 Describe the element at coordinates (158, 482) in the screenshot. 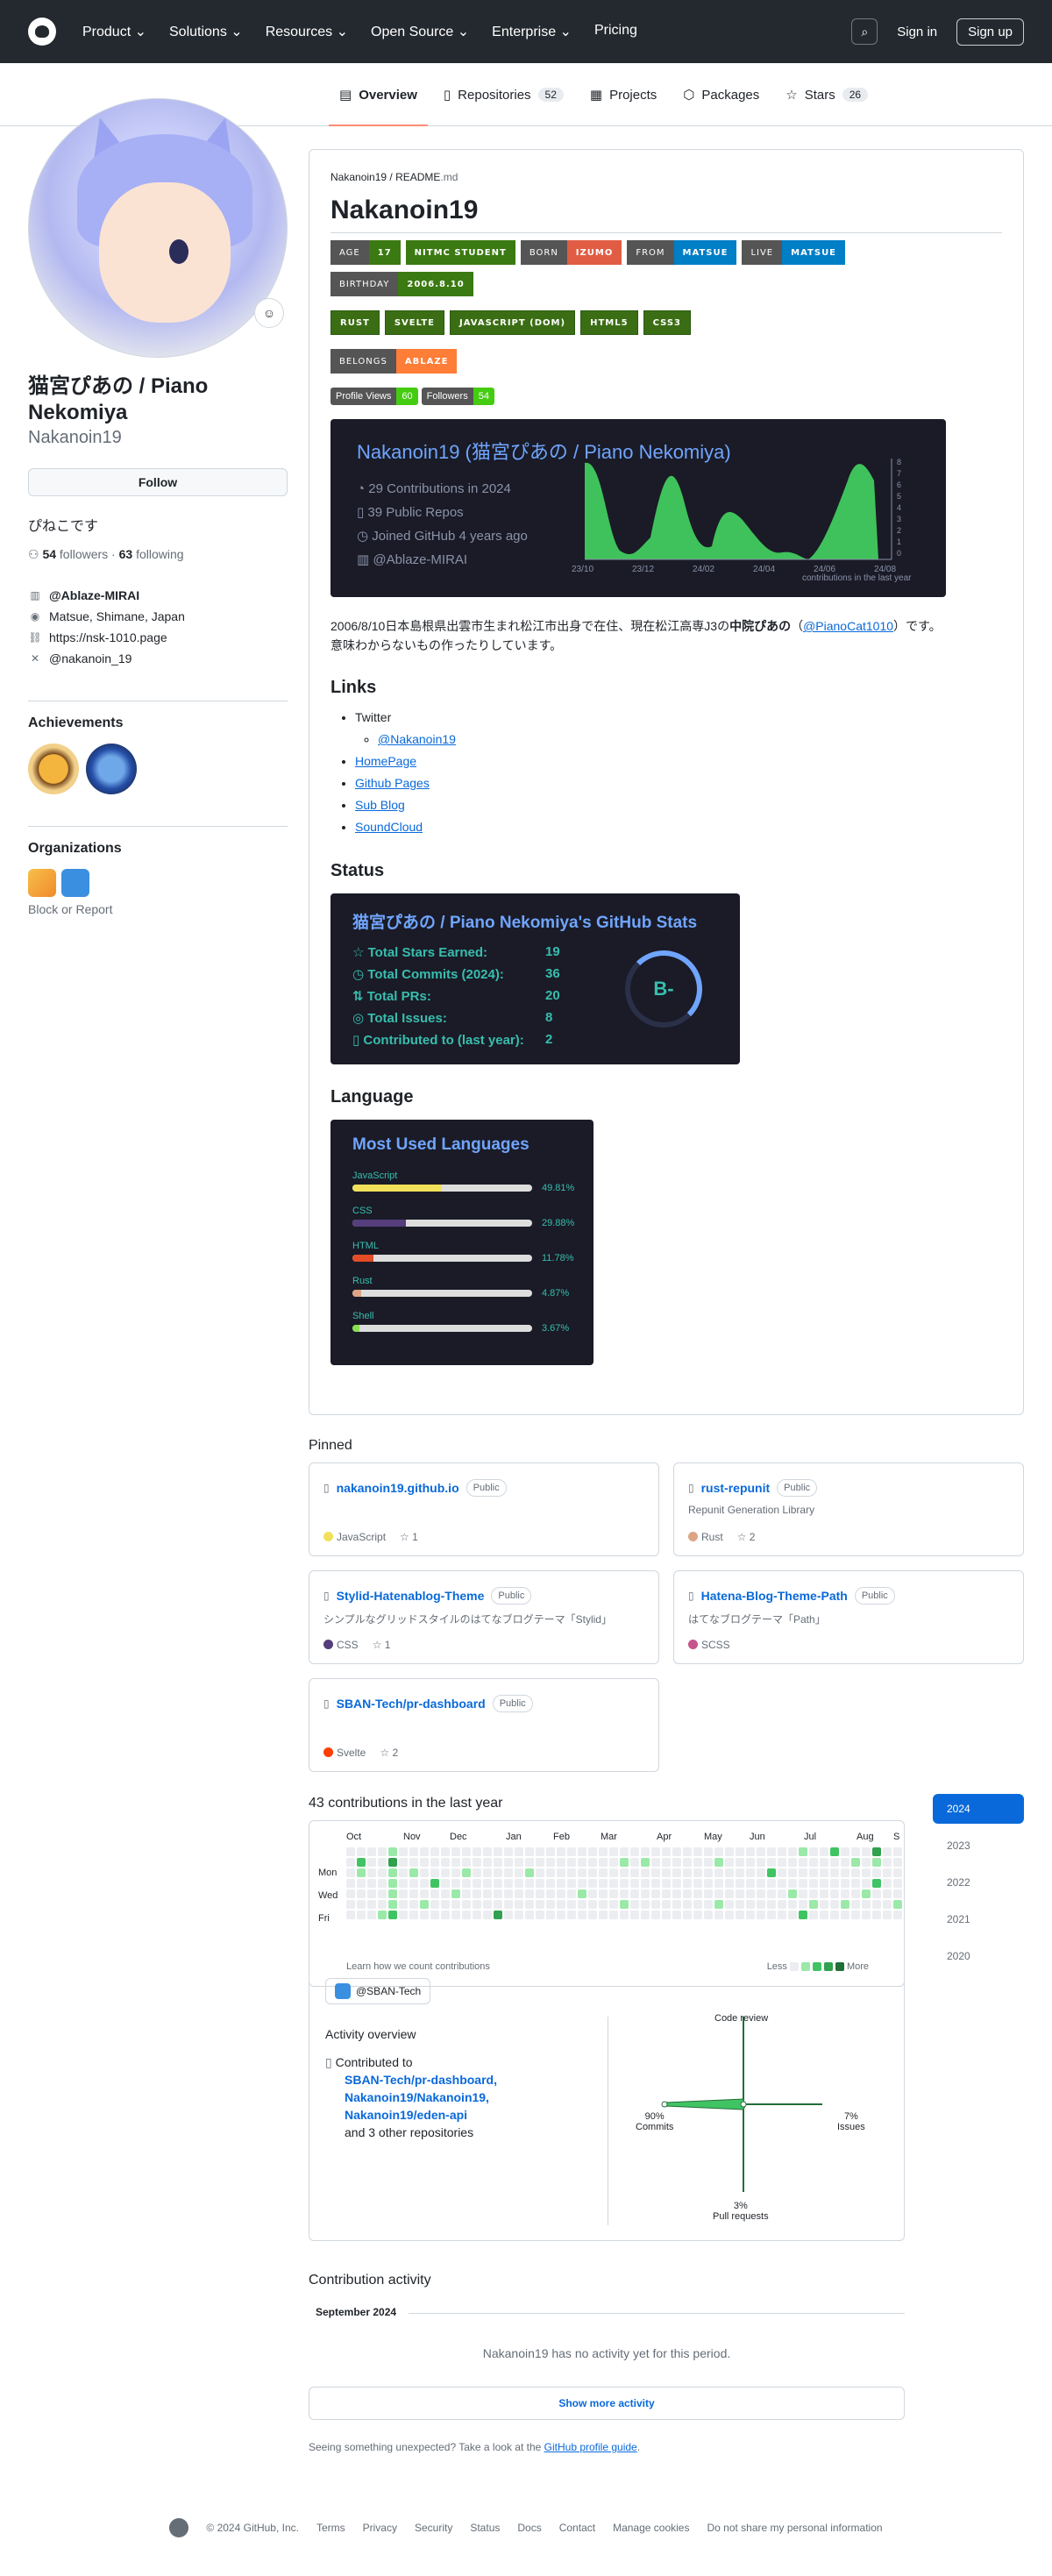

I see `follow-button: Follow` at that location.